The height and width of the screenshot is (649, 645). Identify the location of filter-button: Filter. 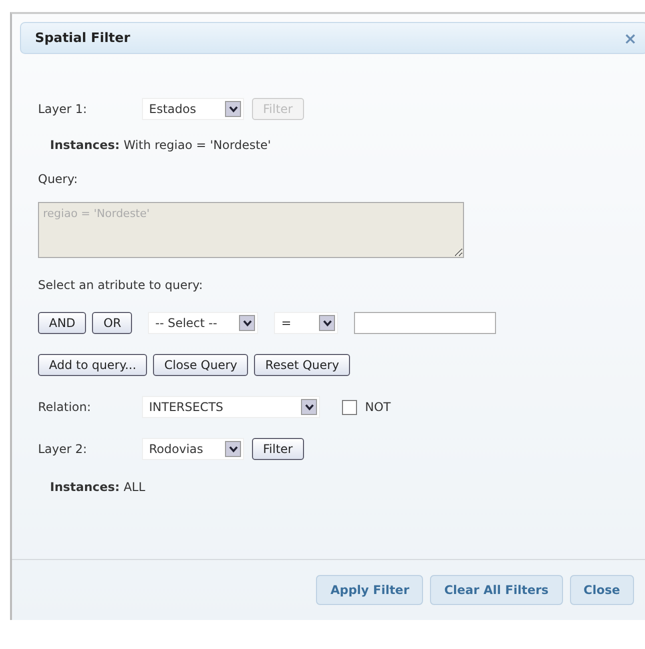
(278, 449).